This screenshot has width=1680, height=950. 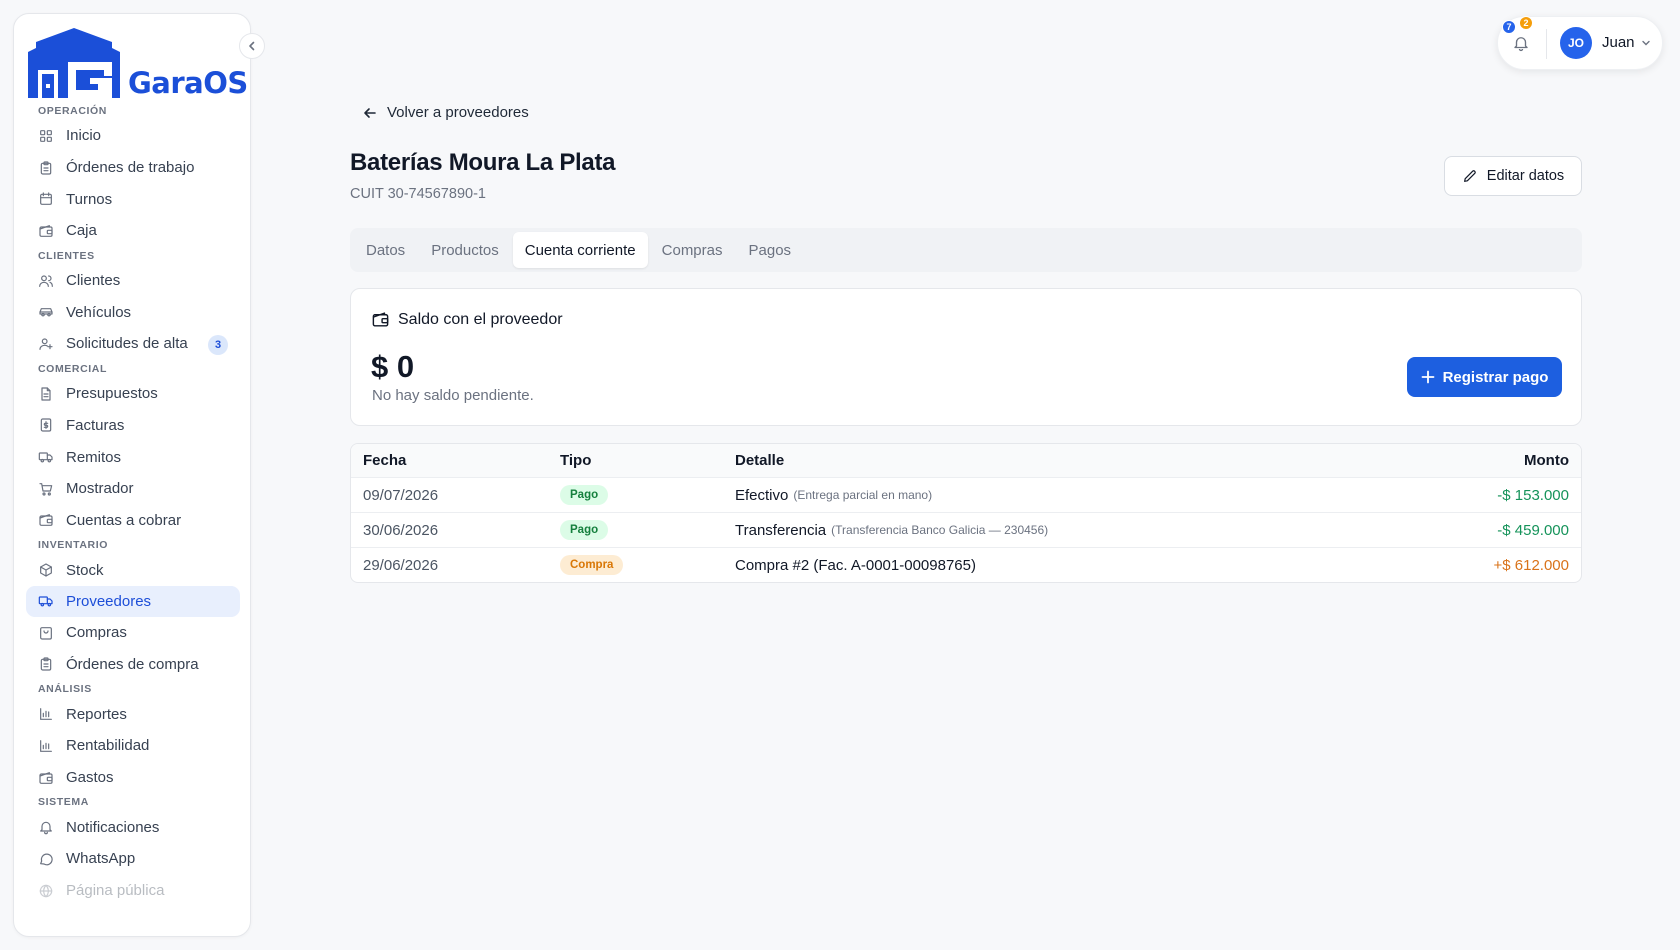 I want to click on sidebar-item-caja: Caja, so click(x=133, y=231).